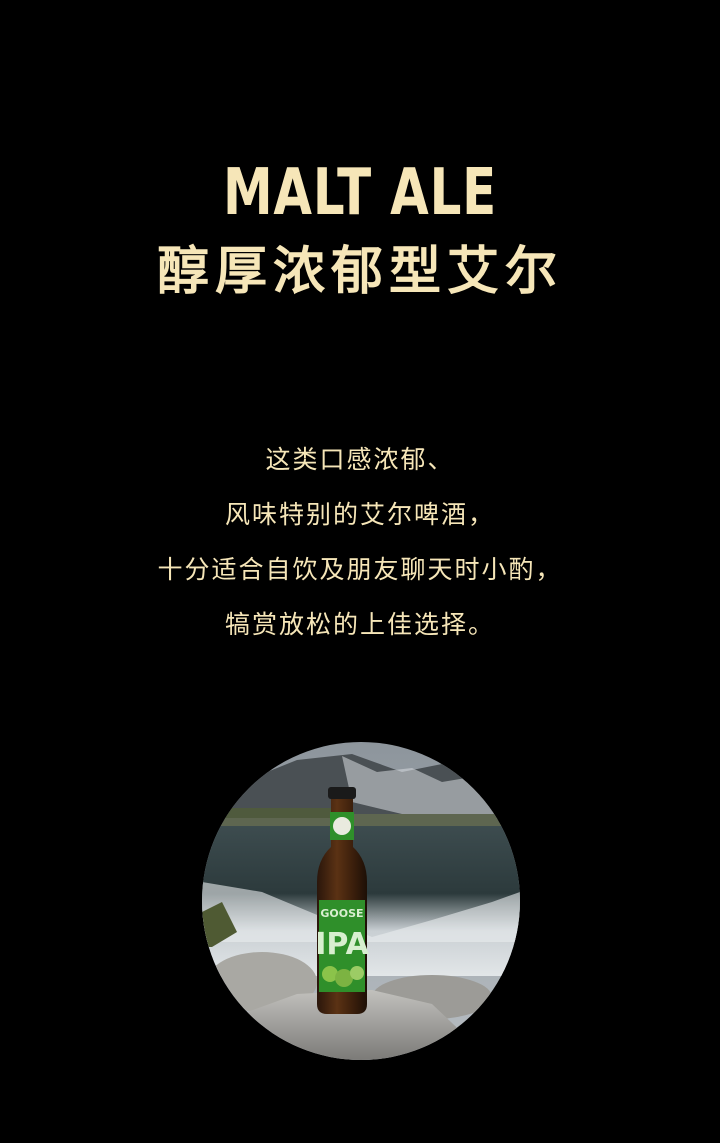  What do you see at coordinates (342, 944) in the screenshot?
I see `label-style: IPA` at bounding box center [342, 944].